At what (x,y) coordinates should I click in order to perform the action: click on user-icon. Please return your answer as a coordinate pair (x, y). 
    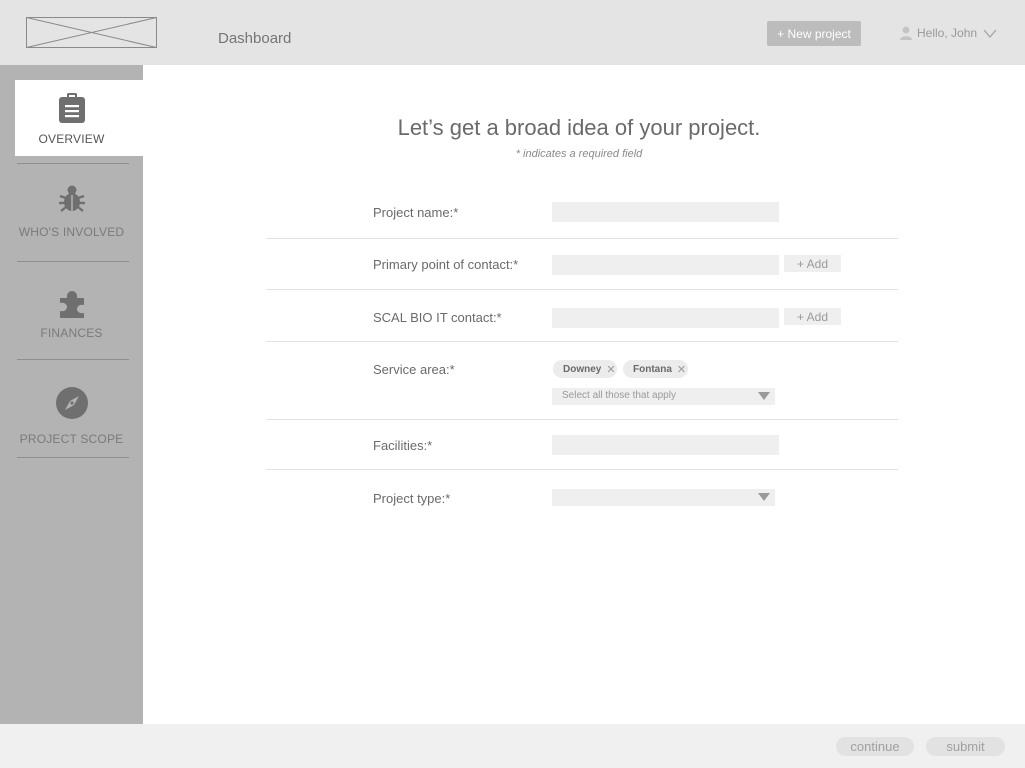
    Looking at the image, I should click on (906, 33).